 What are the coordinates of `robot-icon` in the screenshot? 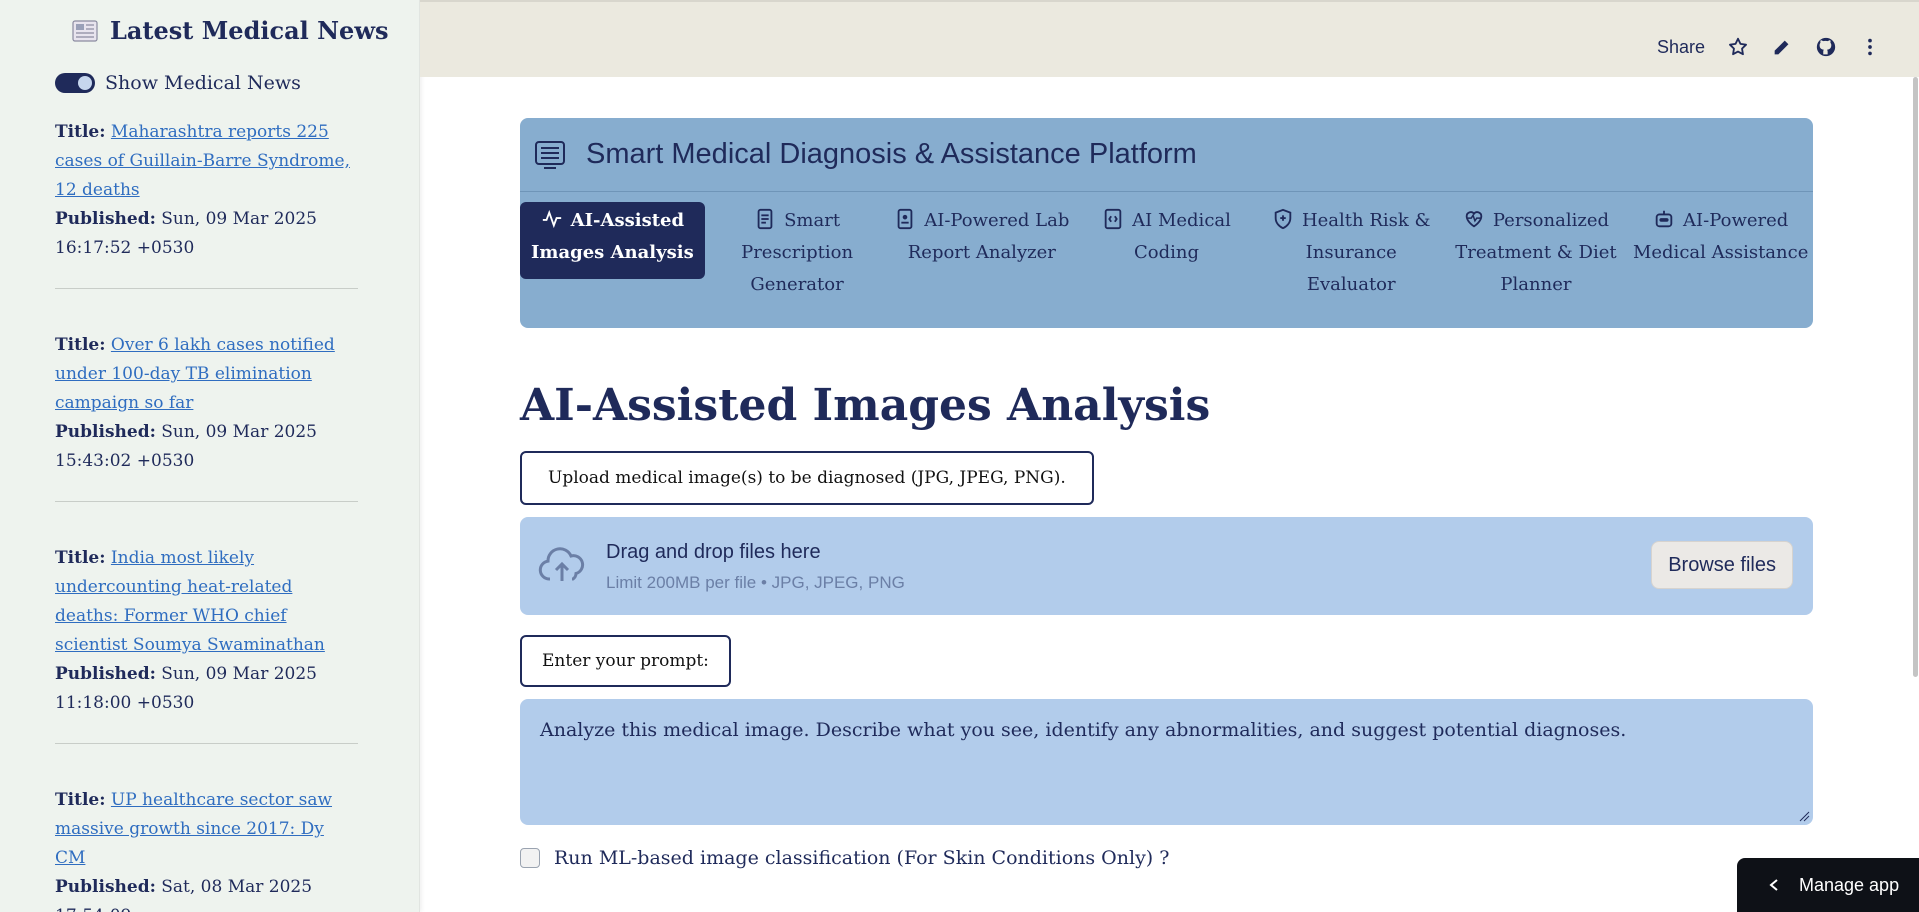 It's located at (1664, 219).